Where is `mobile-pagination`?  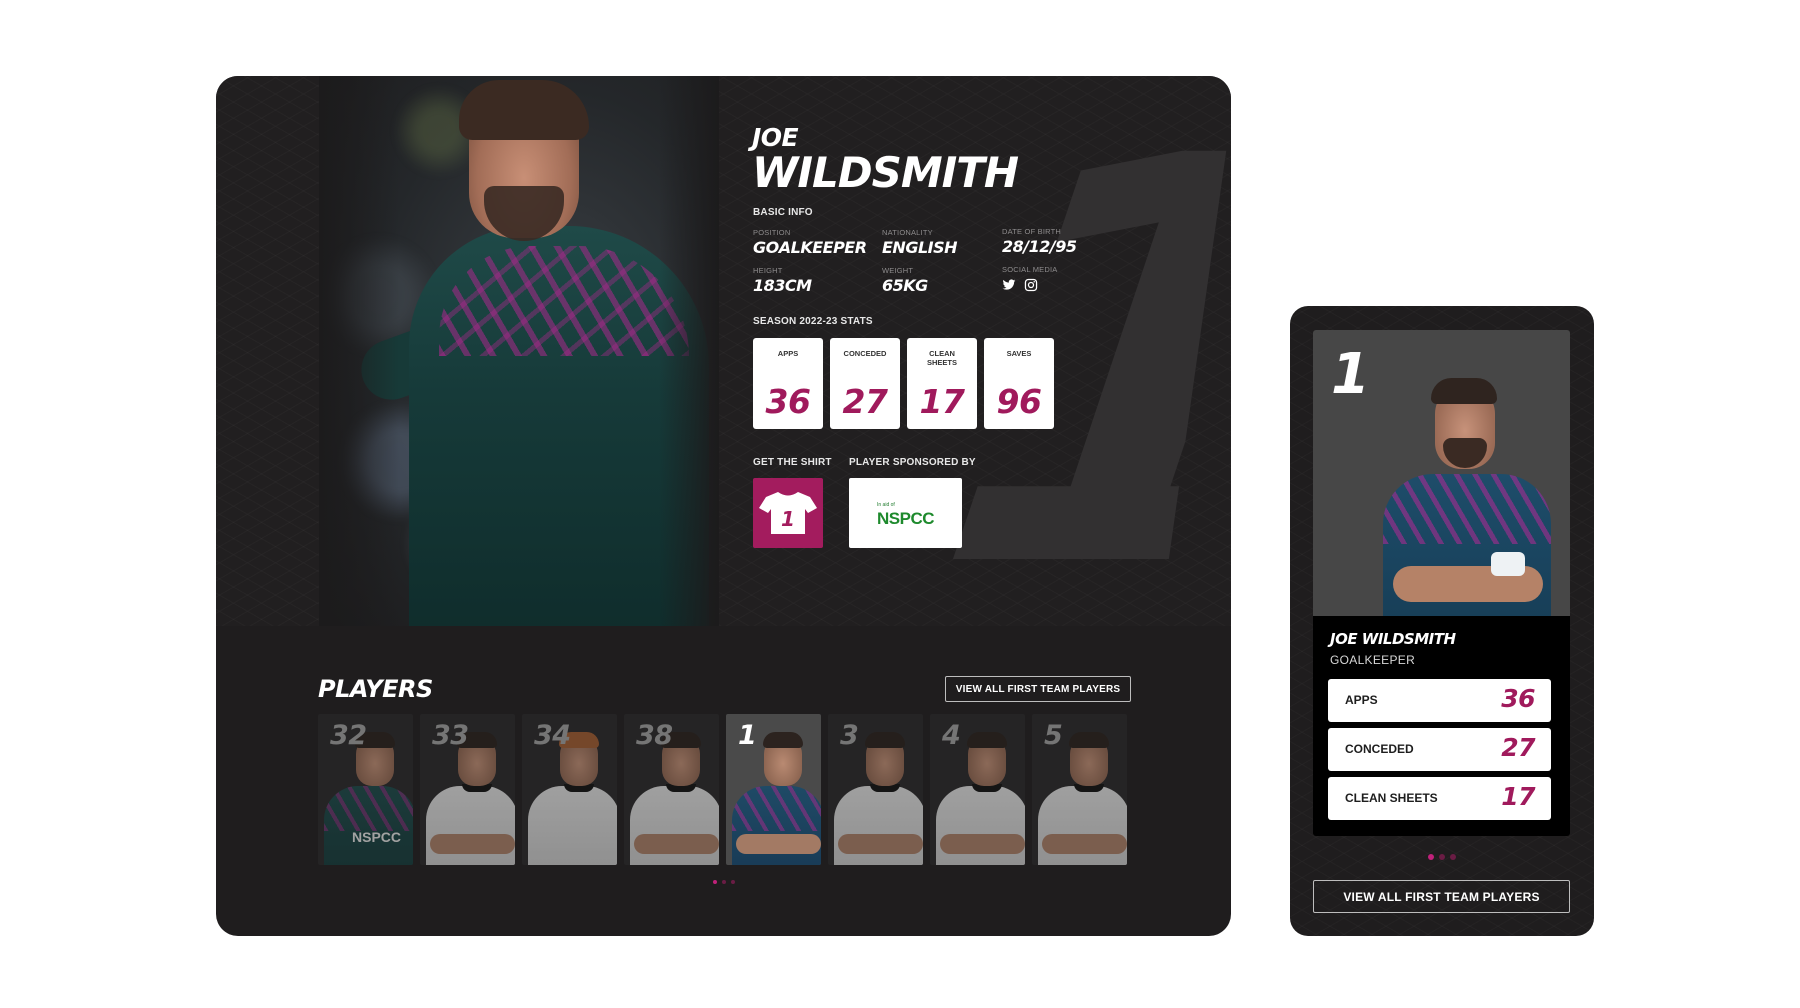
mobile-pagination is located at coordinates (1442, 857).